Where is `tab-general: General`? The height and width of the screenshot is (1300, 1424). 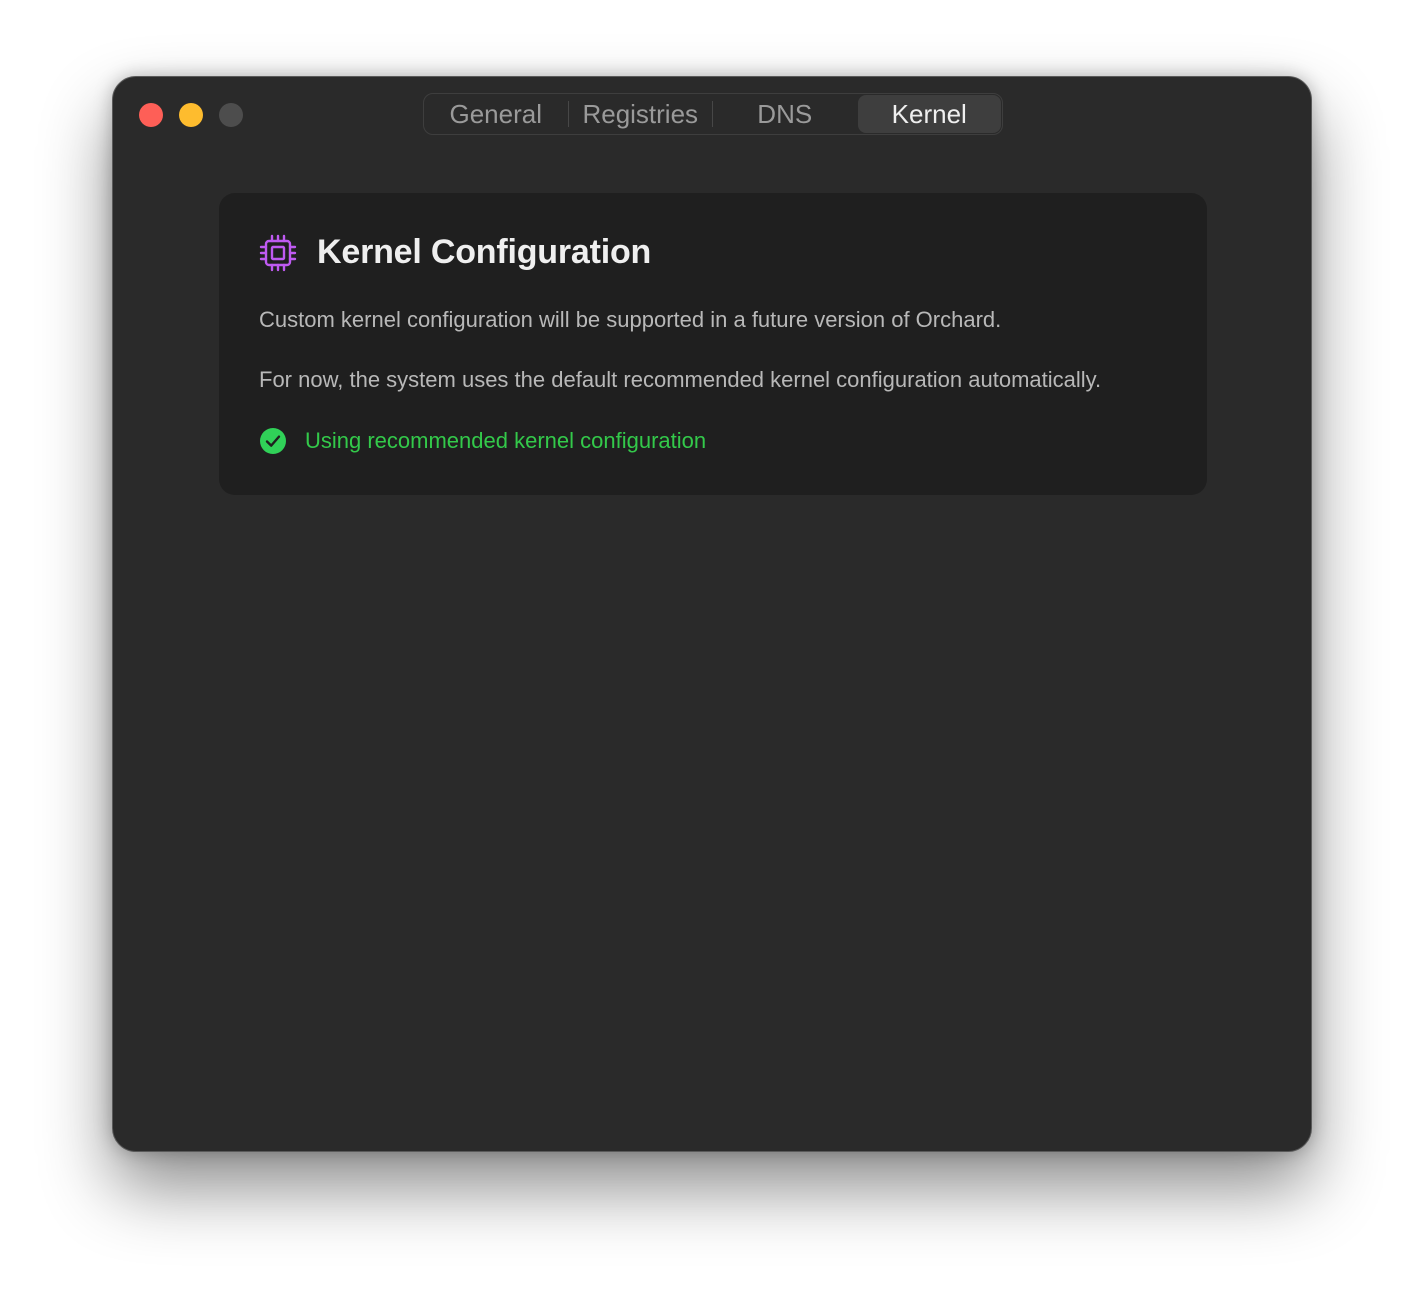
tab-general: General is located at coordinates (496, 114).